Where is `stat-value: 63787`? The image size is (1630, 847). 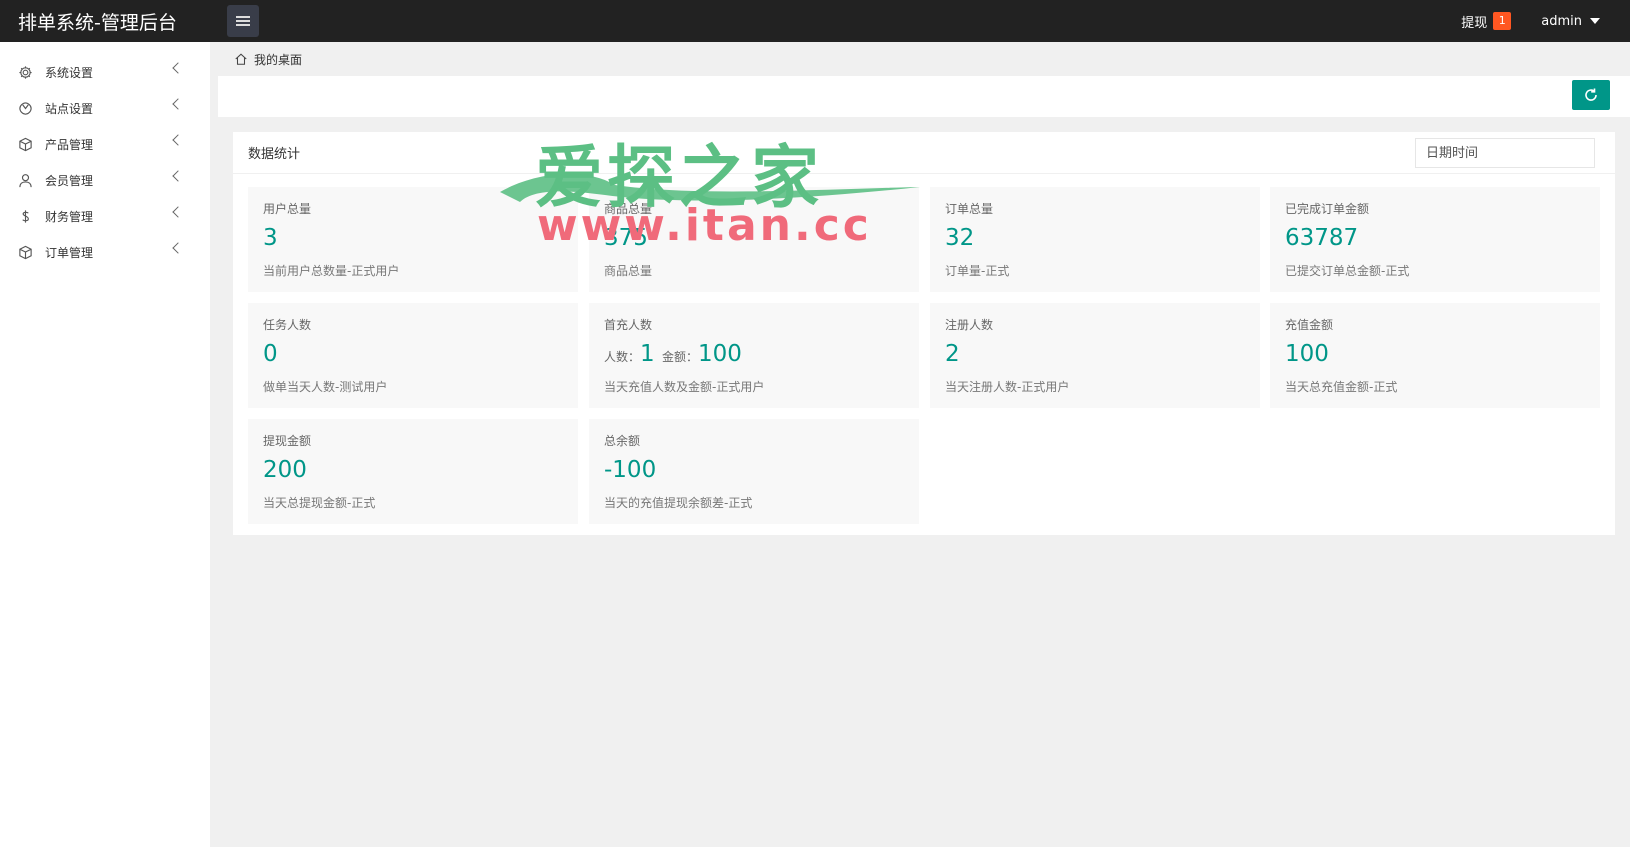
stat-value: 63787 is located at coordinates (1322, 238).